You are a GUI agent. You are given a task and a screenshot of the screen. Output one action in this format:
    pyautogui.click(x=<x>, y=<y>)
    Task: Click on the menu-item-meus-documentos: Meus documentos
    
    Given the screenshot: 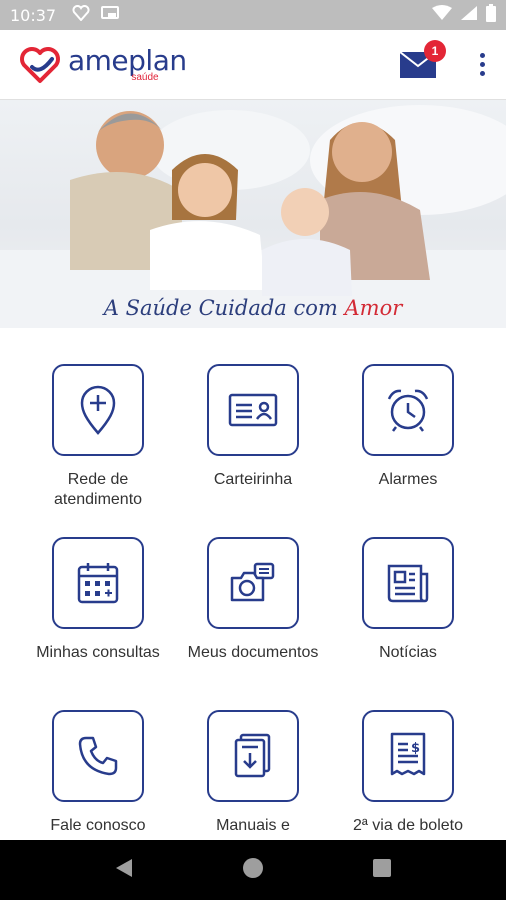 What is the action you would take?
    pyautogui.click(x=253, y=600)
    